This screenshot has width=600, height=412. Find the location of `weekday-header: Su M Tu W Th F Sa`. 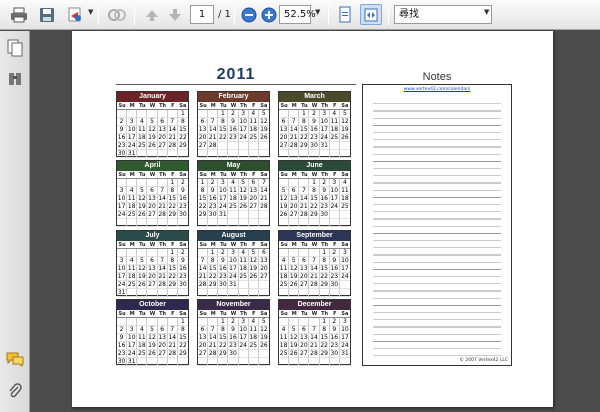

weekday-header: Su M Tu W Th F Sa is located at coordinates (233, 175).